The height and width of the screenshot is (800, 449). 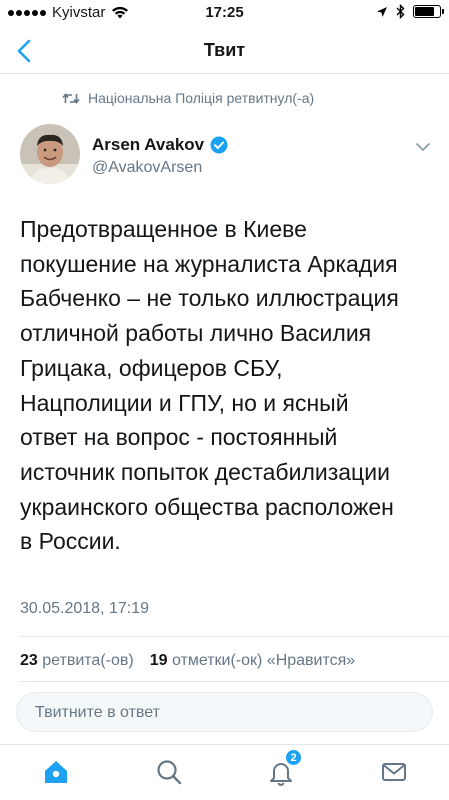 I want to click on tweet-author: Arsen Avakov @AvakovArsen, so click(x=230, y=159).